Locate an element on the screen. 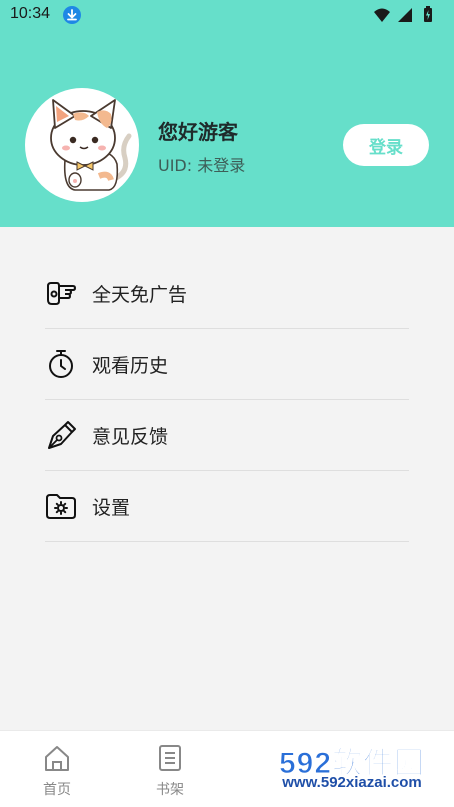  pen-nib-icon is located at coordinates (61, 435).